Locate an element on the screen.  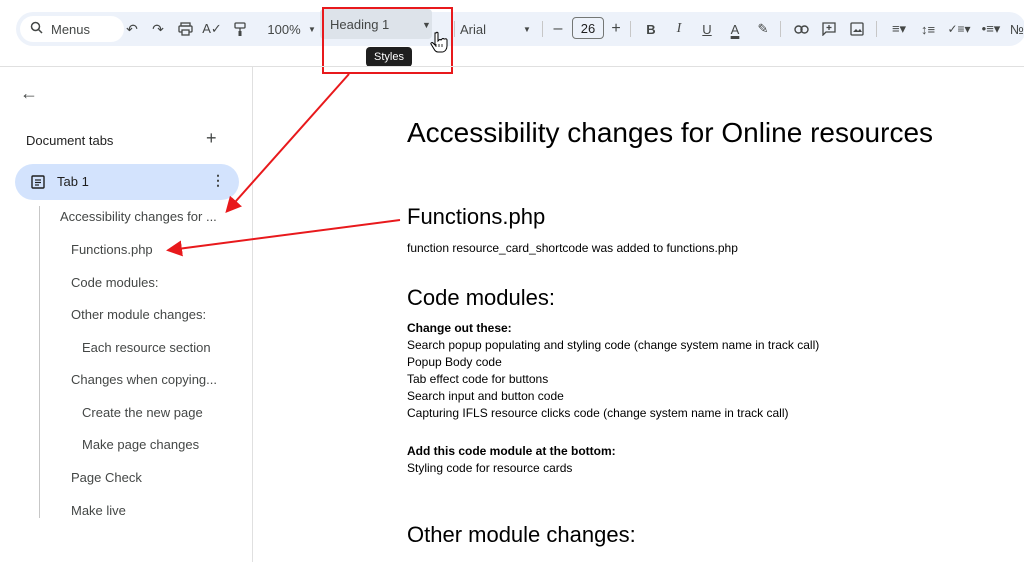
outline-item: Make page changes is located at coordinates (140, 444).